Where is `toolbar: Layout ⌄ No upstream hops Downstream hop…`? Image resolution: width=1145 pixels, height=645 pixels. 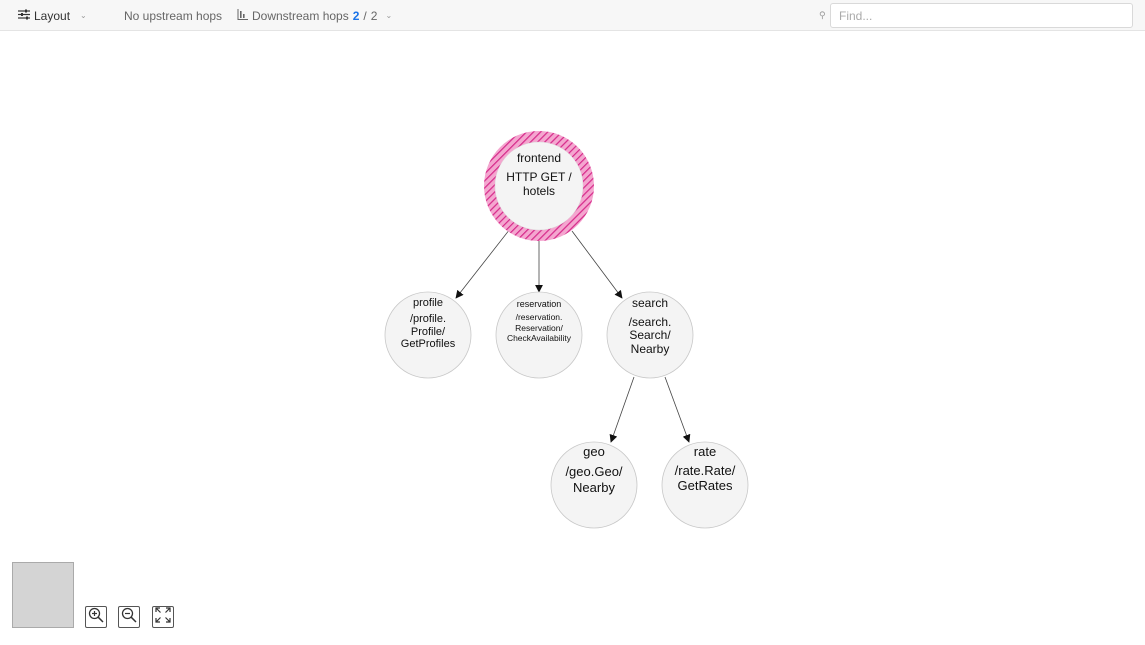 toolbar: Layout ⌄ No upstream hops Downstream hop… is located at coordinates (572, 15).